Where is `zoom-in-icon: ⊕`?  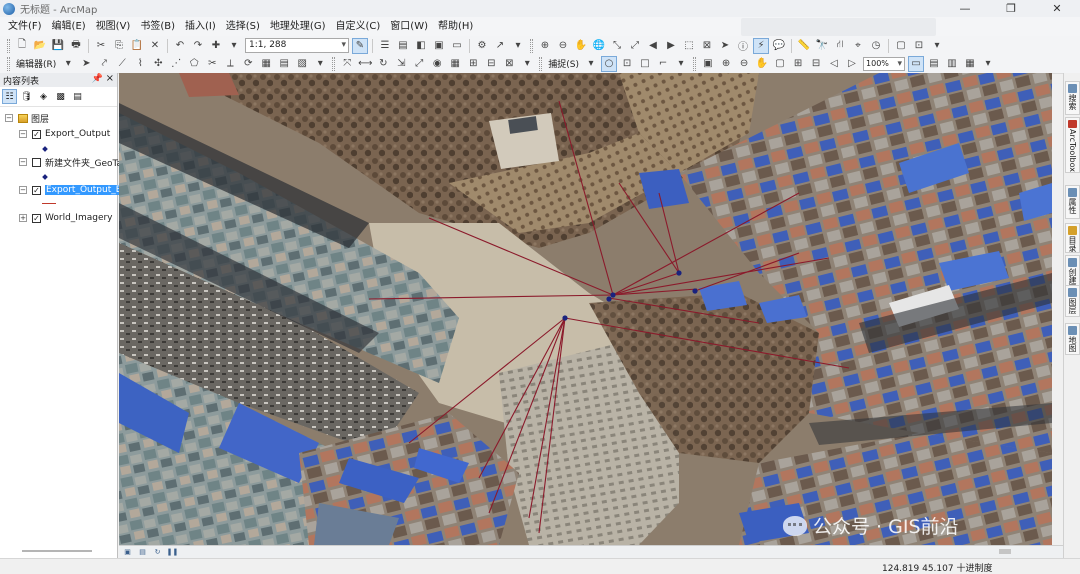
zoom-in-icon: ⊕ is located at coordinates (545, 46).